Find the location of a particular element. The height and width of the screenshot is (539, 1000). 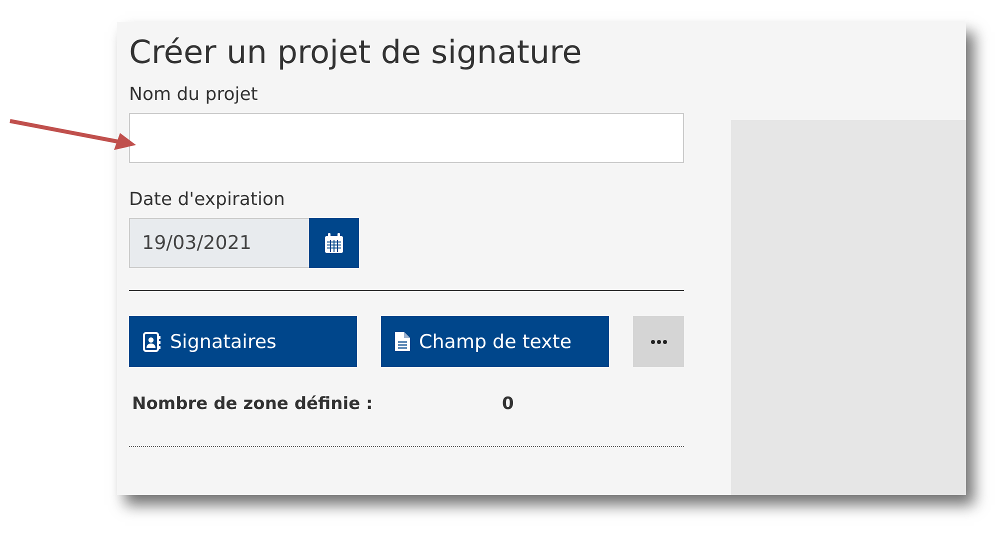

date-field: 19/03/2021 is located at coordinates (219, 243).